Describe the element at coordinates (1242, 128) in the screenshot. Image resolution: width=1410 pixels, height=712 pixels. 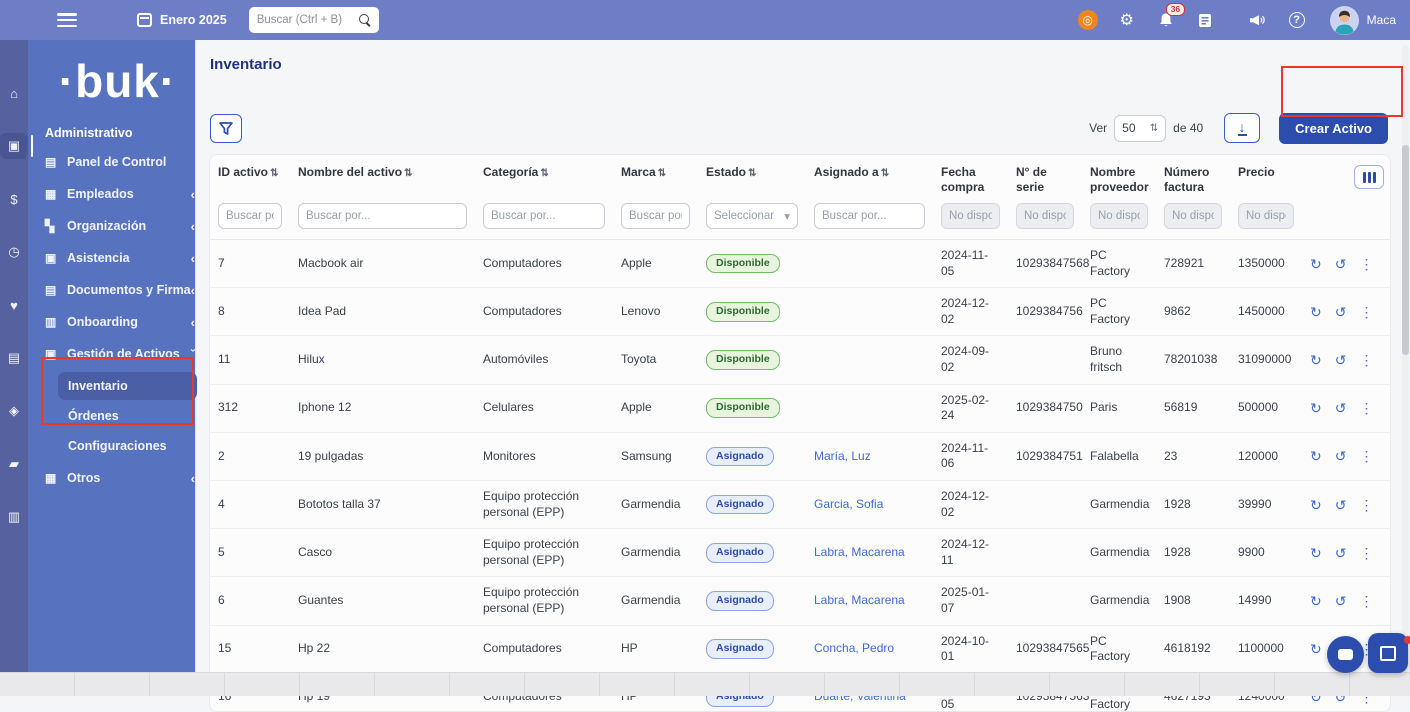
I see `download-button: ↓` at that location.